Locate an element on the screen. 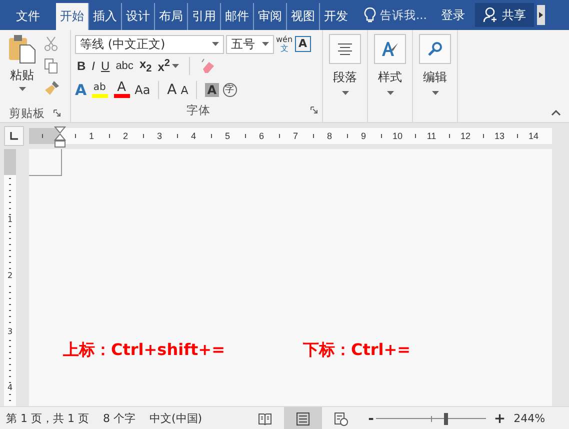 The image size is (569, 429). collapse-icon is located at coordinates (556, 113).